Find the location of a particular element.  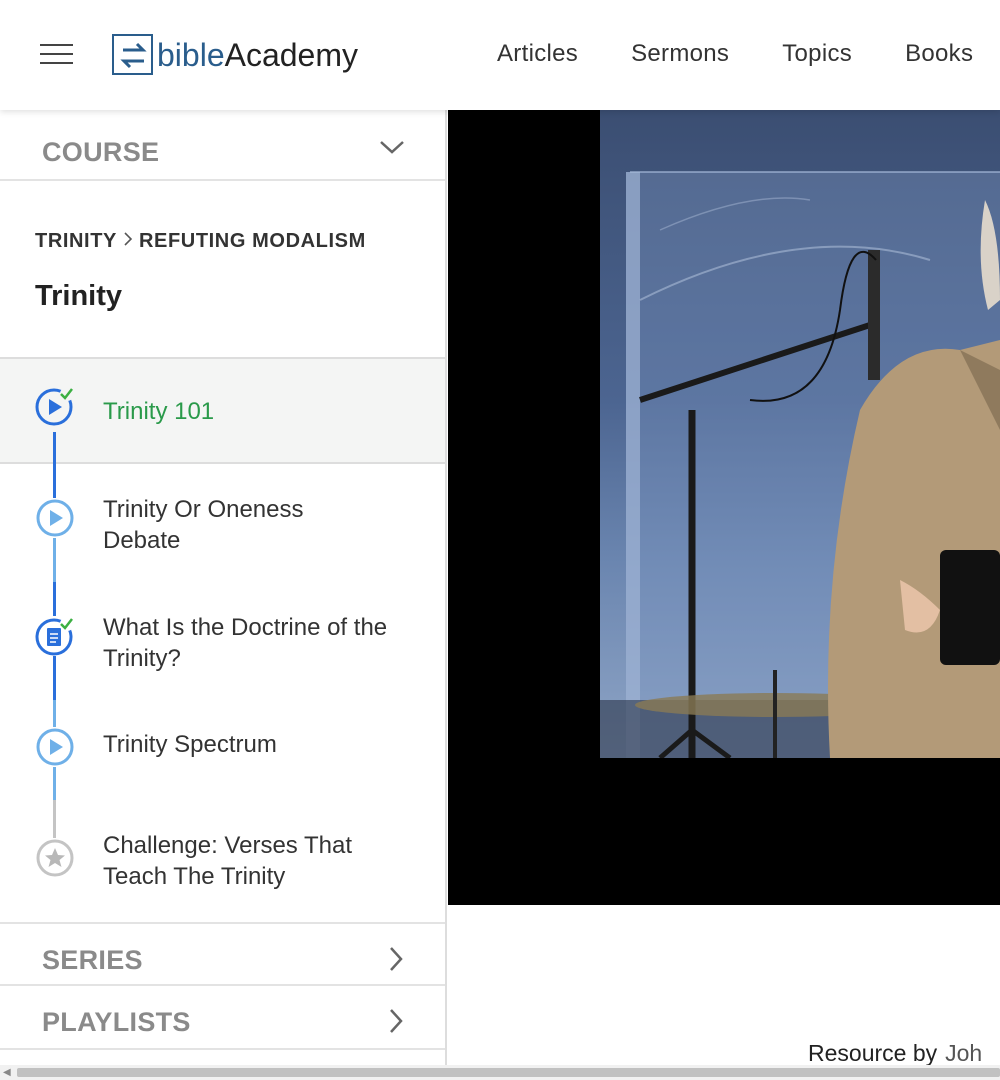

lesson-title: What Is the Doctrine of the Trinity? is located at coordinates (245, 643).